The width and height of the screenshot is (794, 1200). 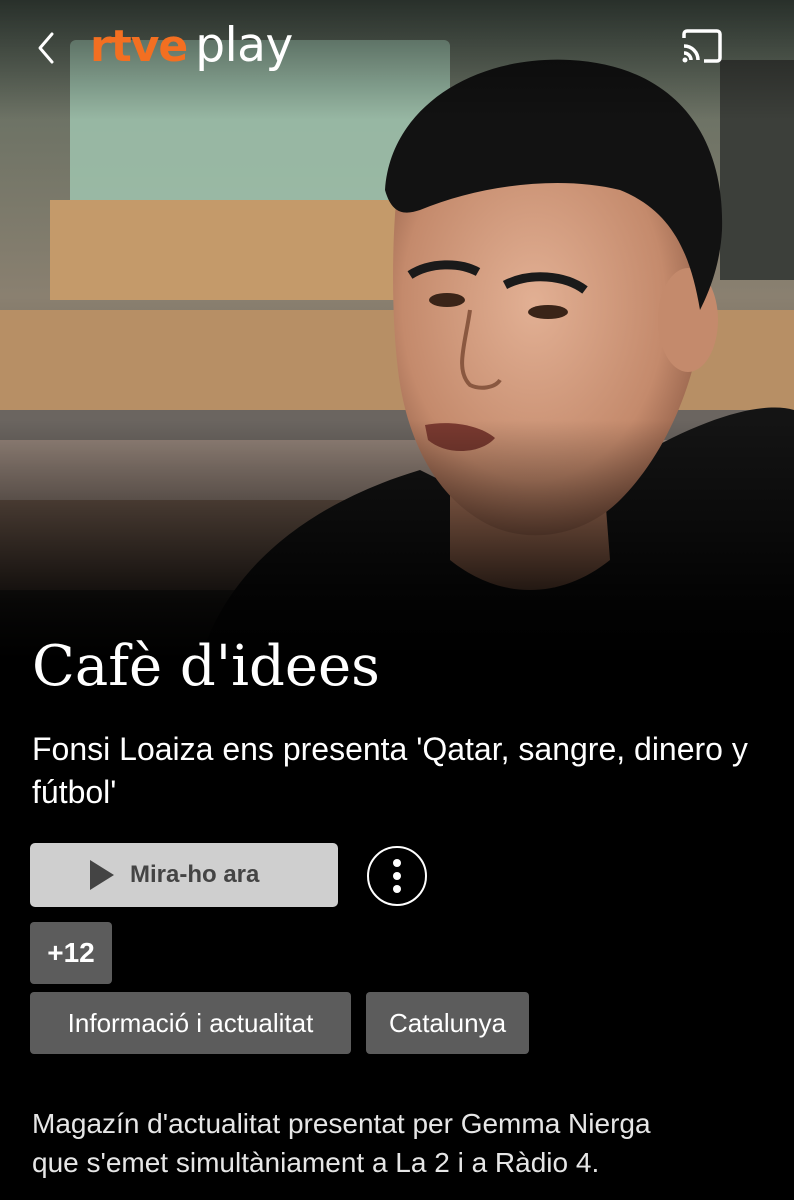 I want to click on cast-button, so click(x=702, y=46).